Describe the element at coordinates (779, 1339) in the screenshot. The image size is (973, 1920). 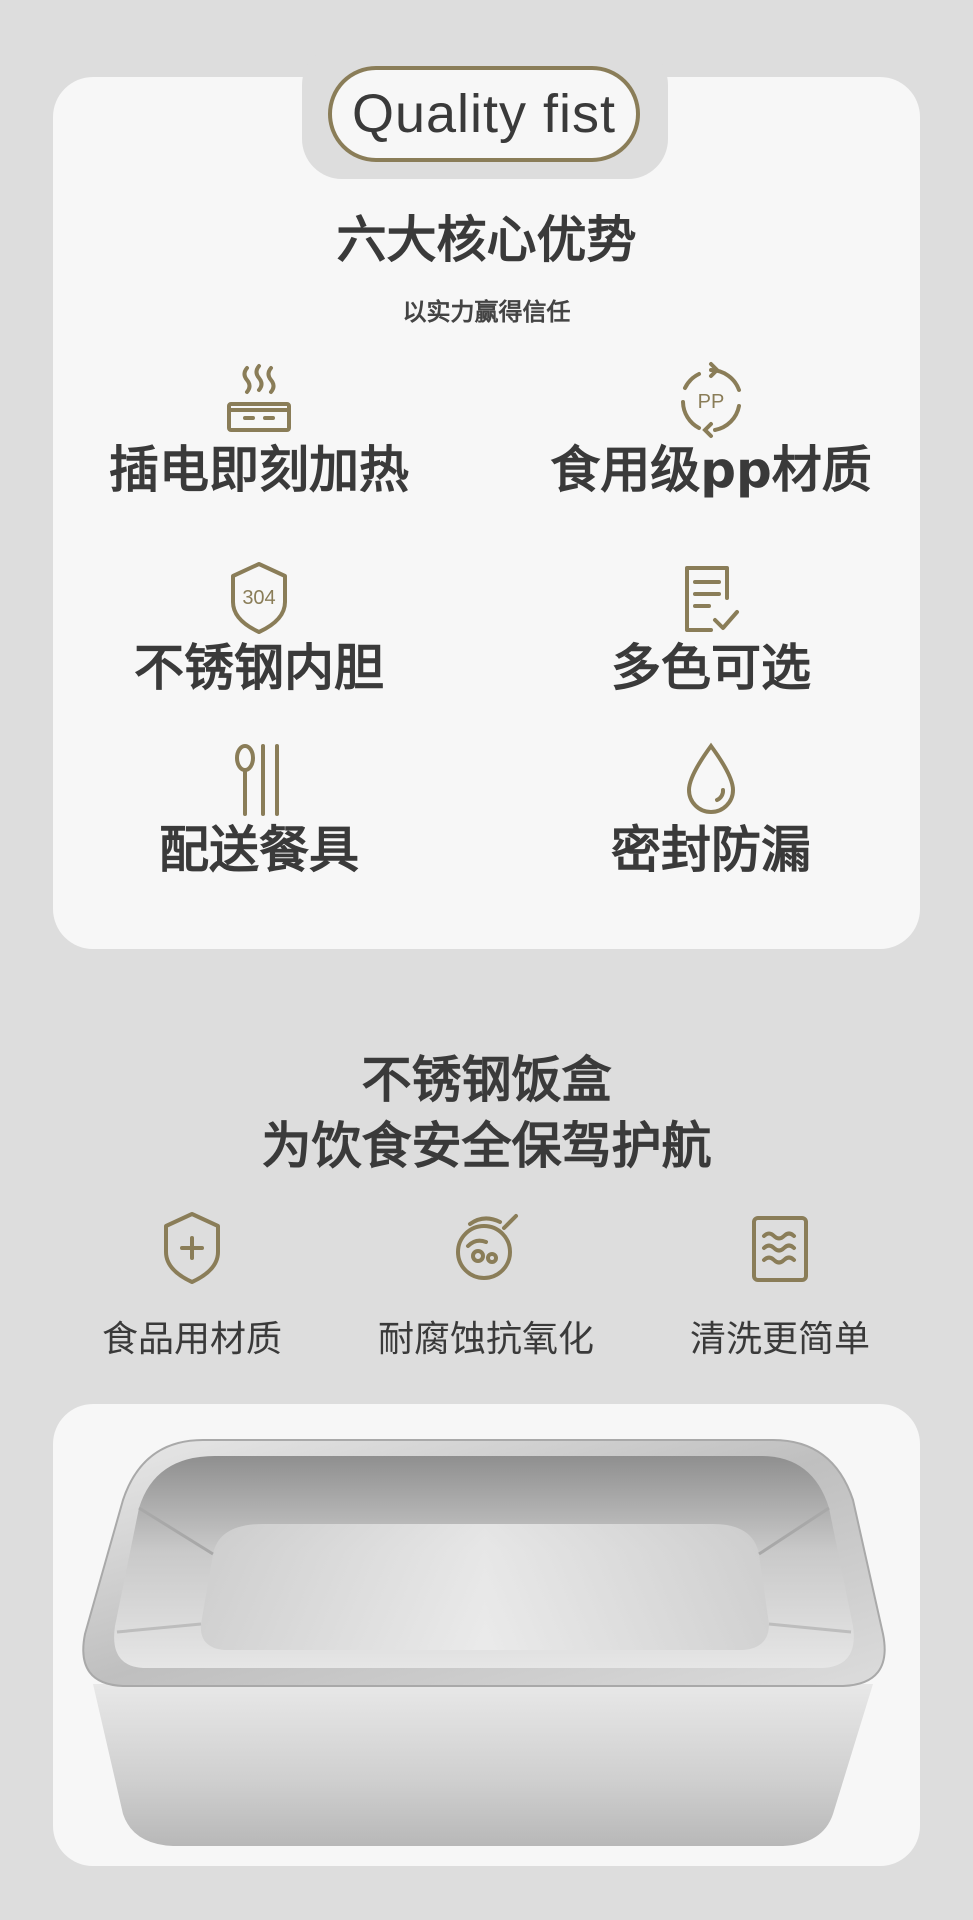
I see `benefit-label: 清洗更简单` at that location.